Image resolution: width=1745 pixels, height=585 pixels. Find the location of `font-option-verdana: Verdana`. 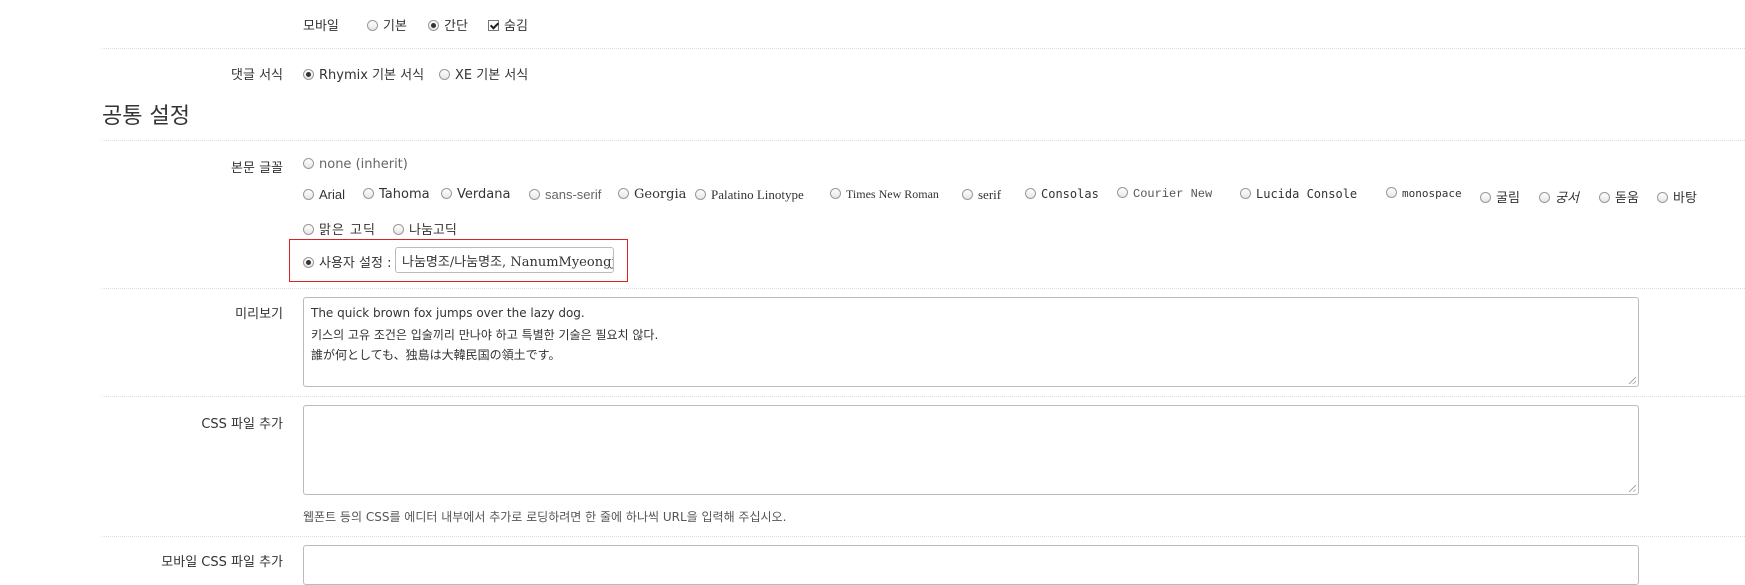

font-option-verdana: Verdana is located at coordinates (475, 194).